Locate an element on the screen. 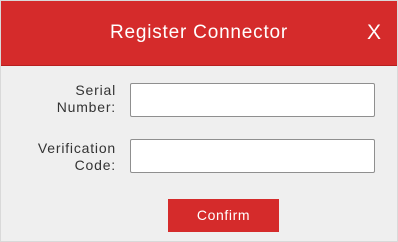 This screenshot has width=398, height=242. verification-code-label-line2: Code: is located at coordinates (95, 165).